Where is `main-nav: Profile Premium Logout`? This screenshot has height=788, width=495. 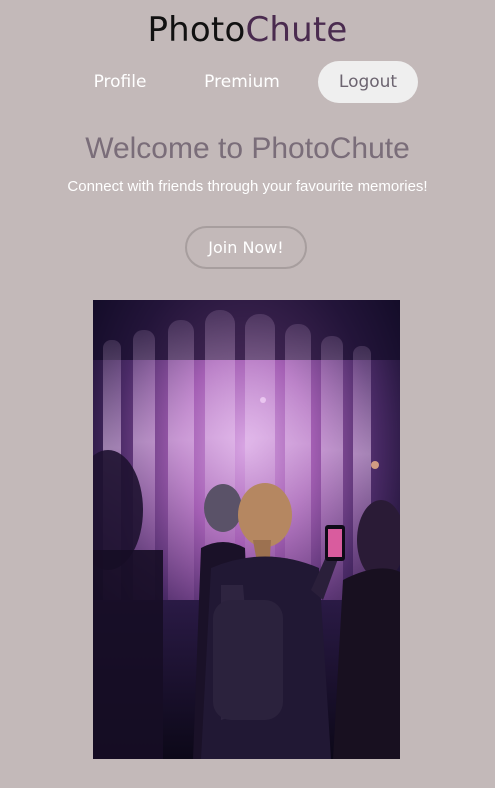 main-nav: Profile Premium Logout is located at coordinates (247, 82).